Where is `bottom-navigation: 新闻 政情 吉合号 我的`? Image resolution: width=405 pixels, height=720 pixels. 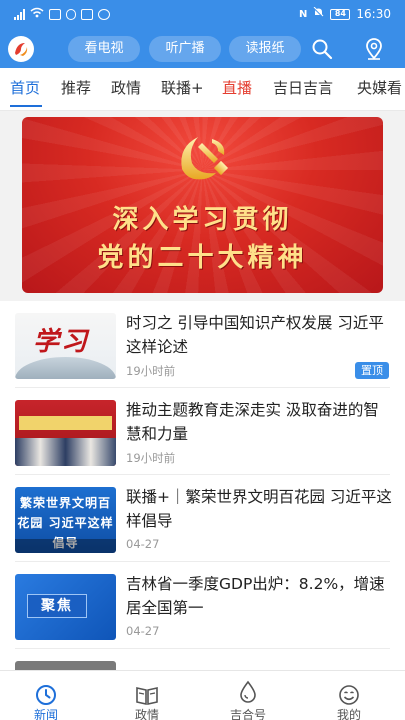
bottom-navigation: 新闻 政情 吉合号 我的 is located at coordinates (202, 695).